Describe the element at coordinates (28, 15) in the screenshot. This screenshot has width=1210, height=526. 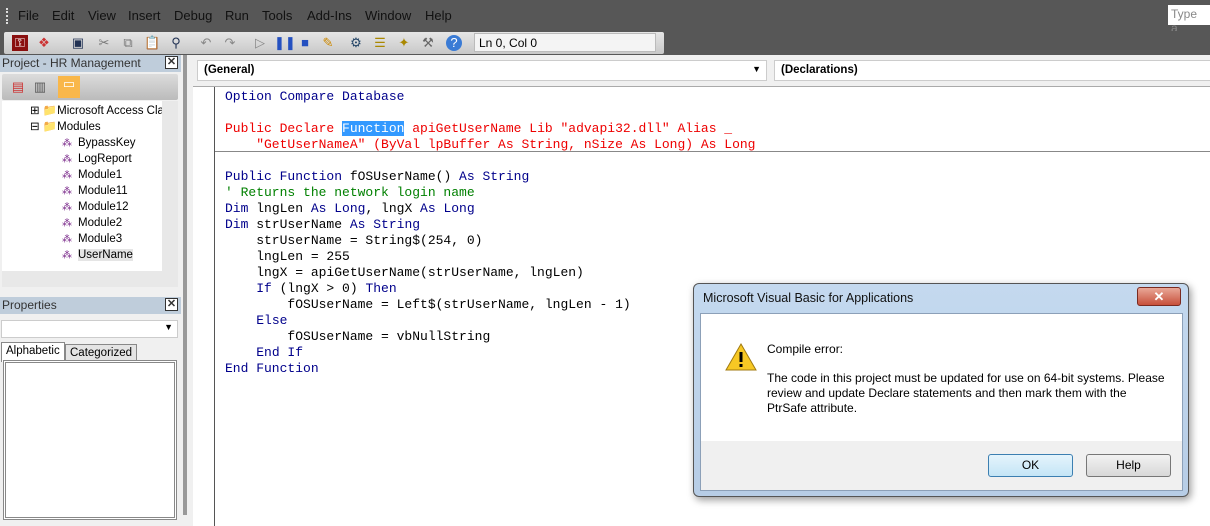
I see `menu-file: File` at that location.